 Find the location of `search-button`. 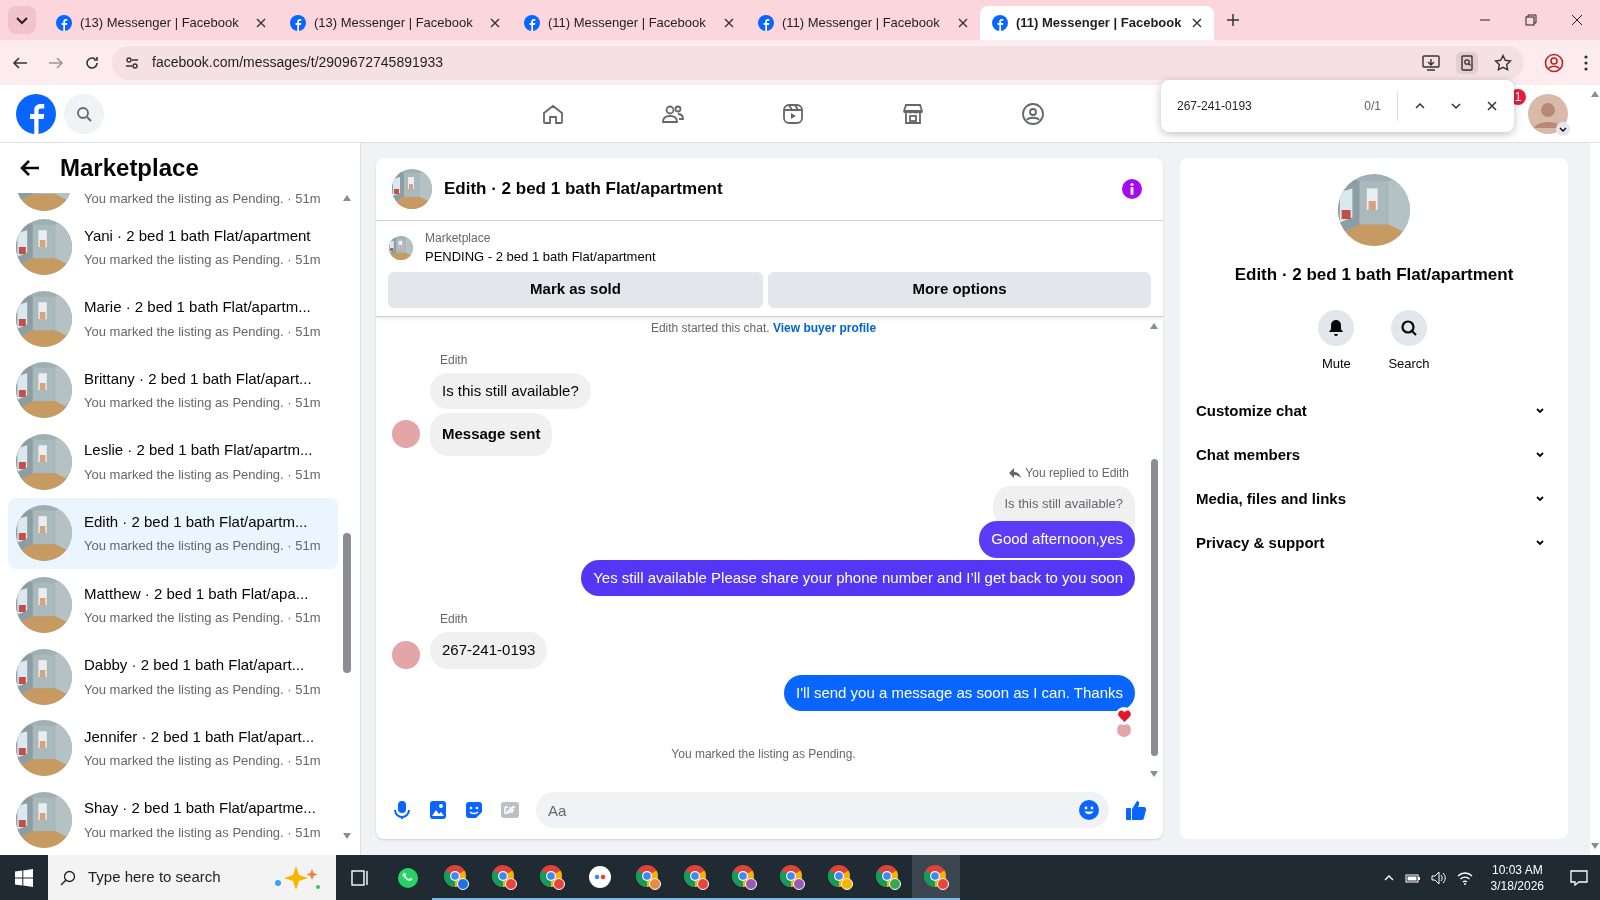

search-button is located at coordinates (1409, 327).